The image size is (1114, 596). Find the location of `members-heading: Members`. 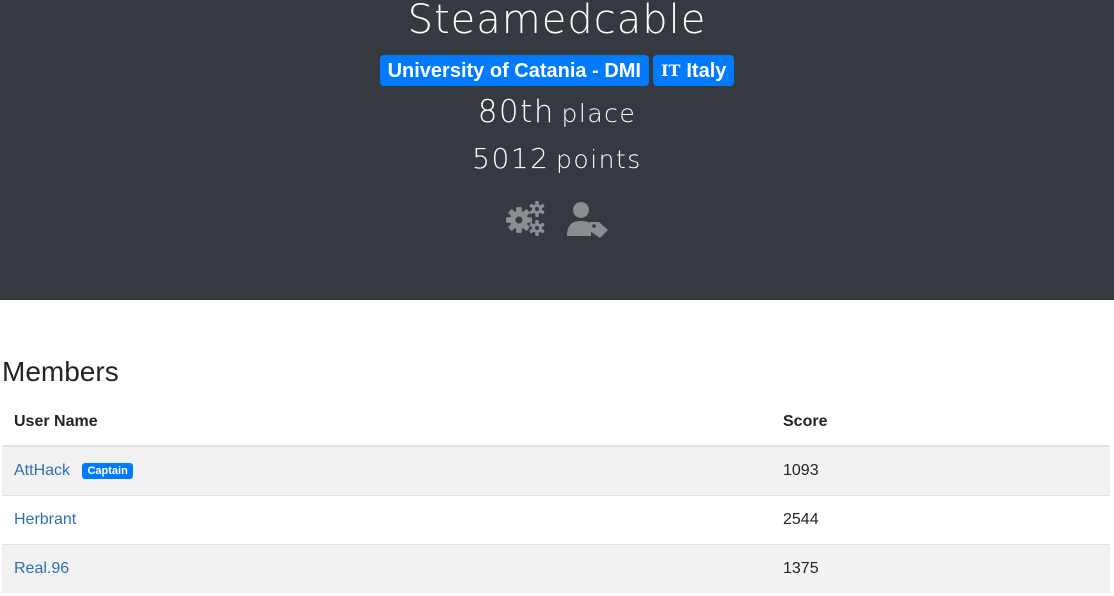

members-heading: Members is located at coordinates (60, 371).